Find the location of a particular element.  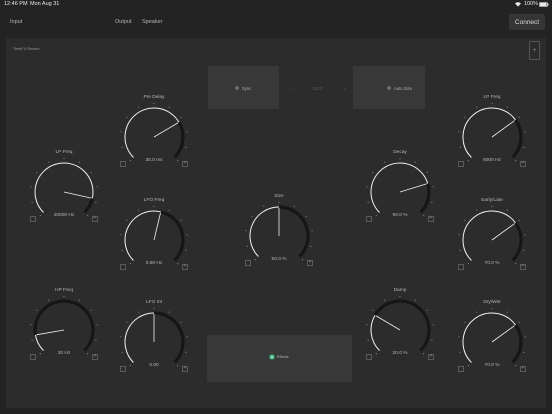

bpm-decrement: − is located at coordinates (293, 88).